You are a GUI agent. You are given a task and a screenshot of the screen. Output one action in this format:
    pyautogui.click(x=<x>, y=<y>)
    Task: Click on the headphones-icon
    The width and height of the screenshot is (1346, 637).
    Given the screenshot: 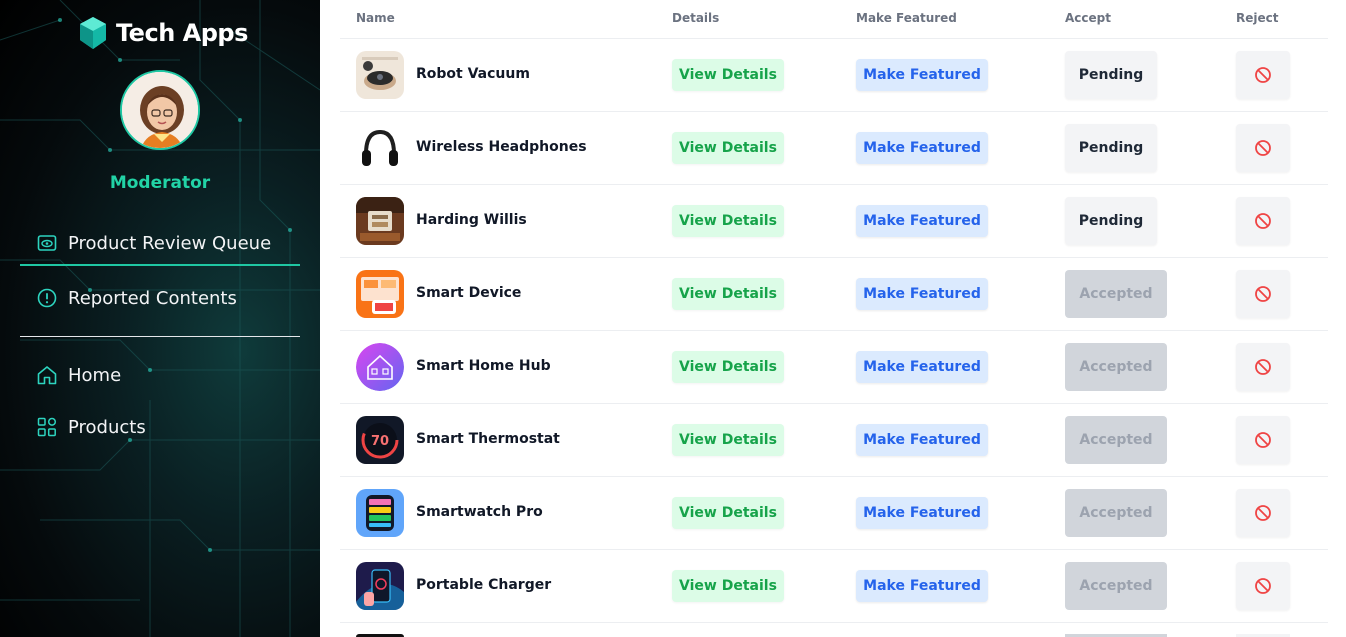 What is the action you would take?
    pyautogui.click(x=380, y=148)
    